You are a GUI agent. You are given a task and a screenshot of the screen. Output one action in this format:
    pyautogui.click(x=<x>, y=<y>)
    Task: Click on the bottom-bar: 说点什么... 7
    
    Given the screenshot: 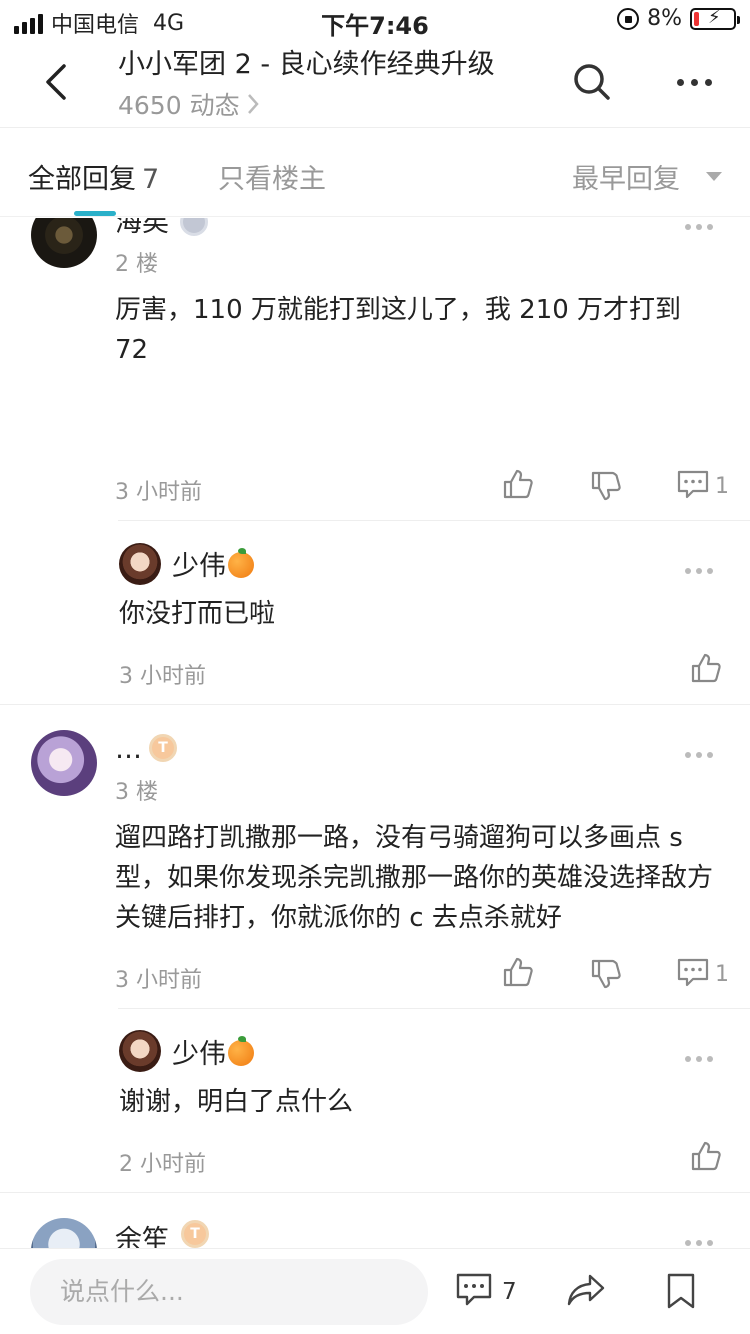 What is the action you would take?
    pyautogui.click(x=375, y=1291)
    